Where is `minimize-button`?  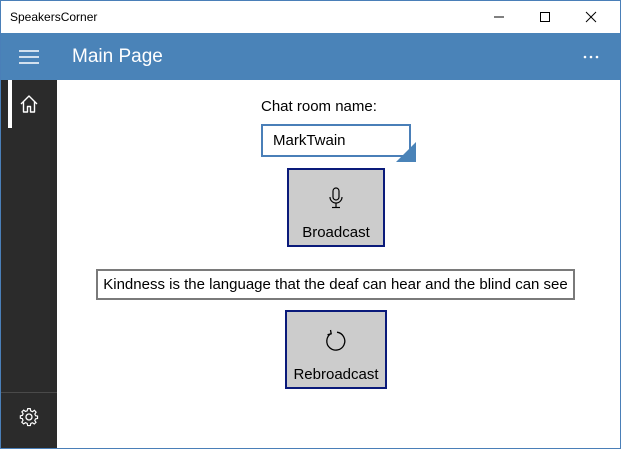
minimize-button is located at coordinates (499, 17).